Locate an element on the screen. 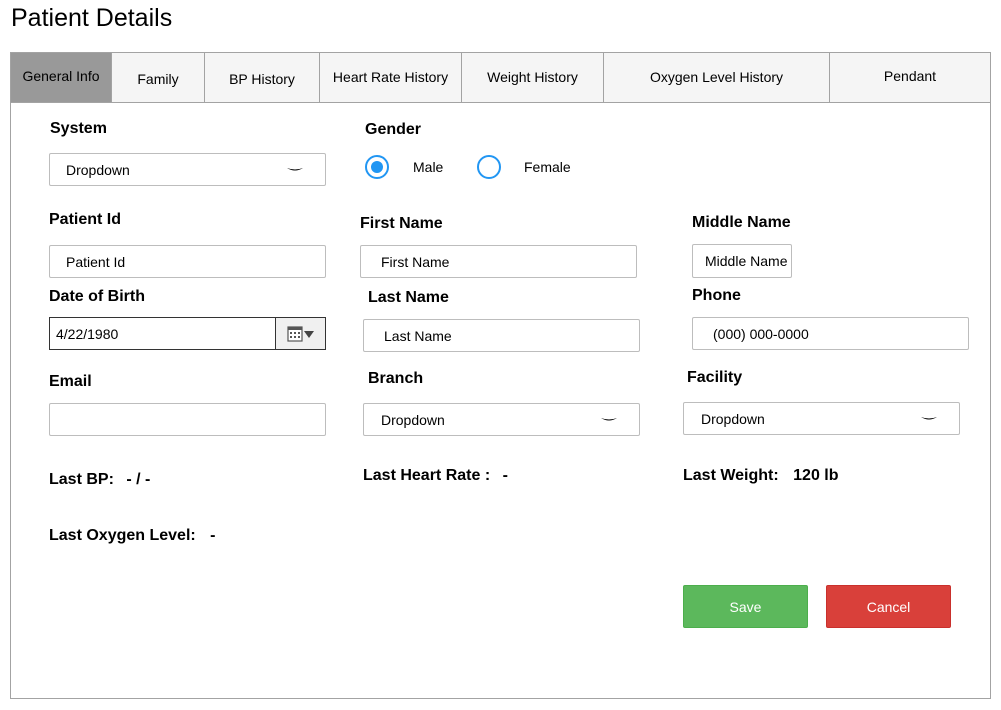 This screenshot has width=1001, height=710. first-name-label: First Name is located at coordinates (401, 223).